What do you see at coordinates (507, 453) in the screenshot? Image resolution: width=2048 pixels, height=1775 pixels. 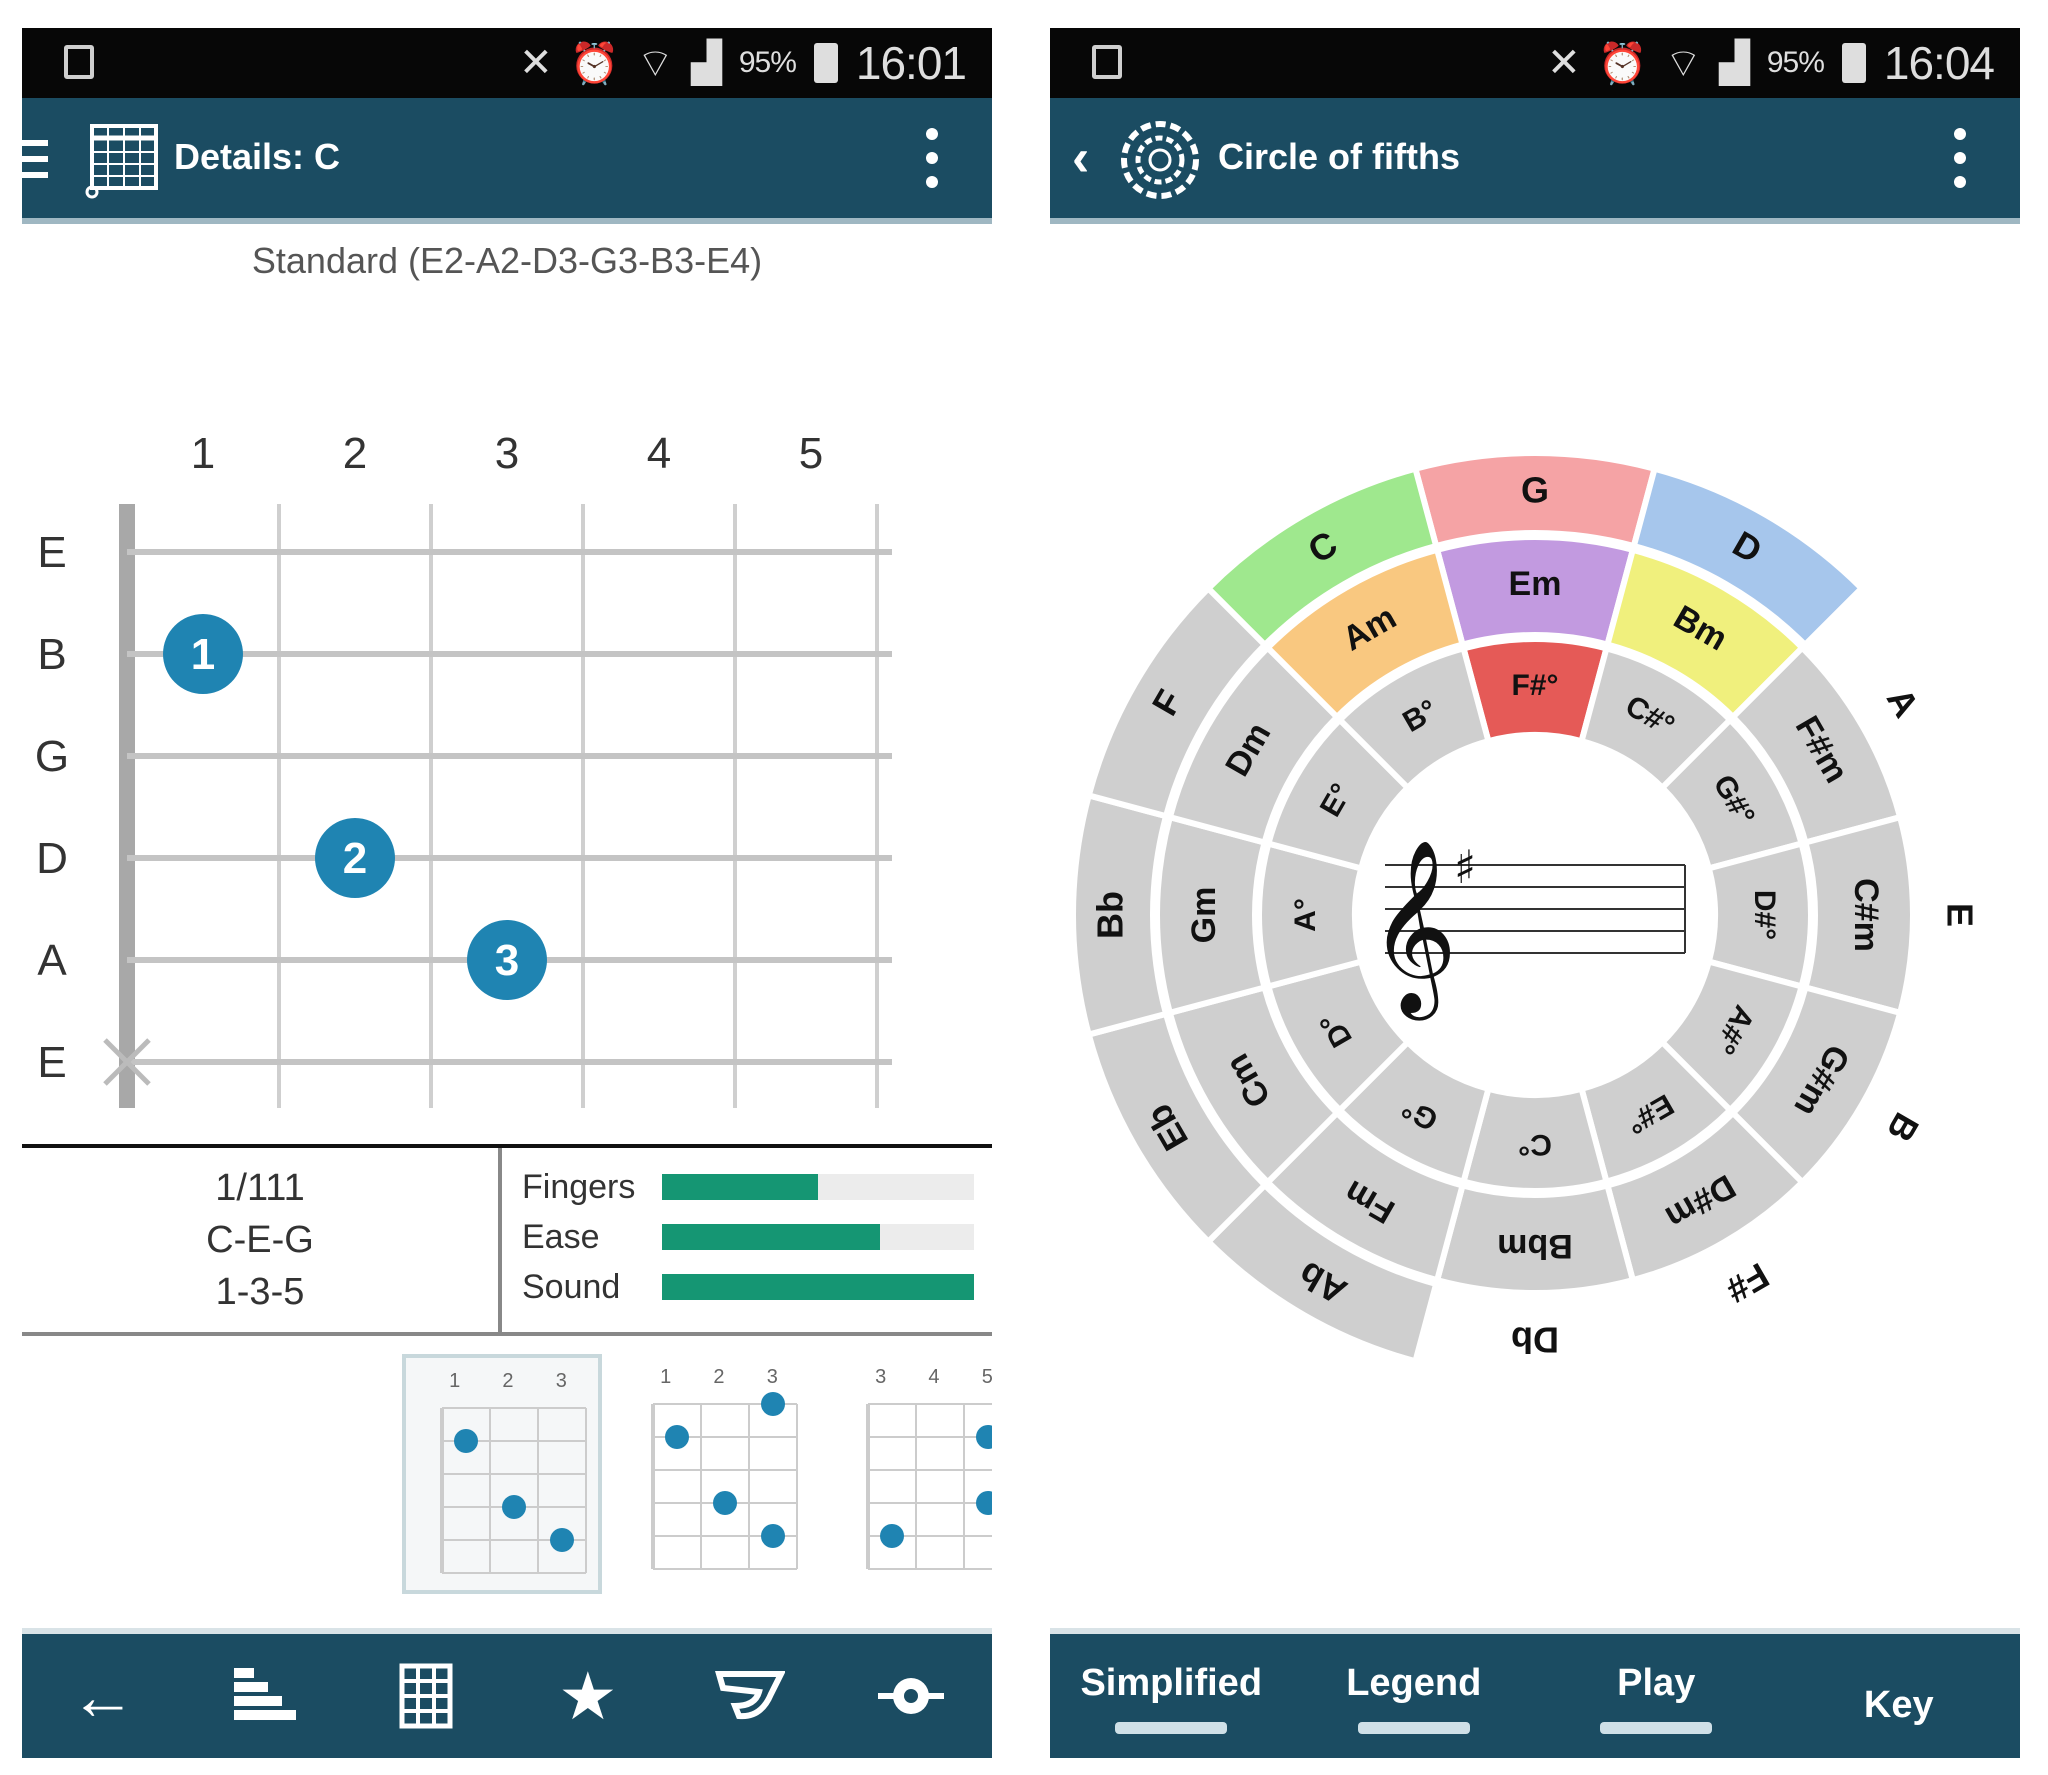 I see `fret-number: 3` at bounding box center [507, 453].